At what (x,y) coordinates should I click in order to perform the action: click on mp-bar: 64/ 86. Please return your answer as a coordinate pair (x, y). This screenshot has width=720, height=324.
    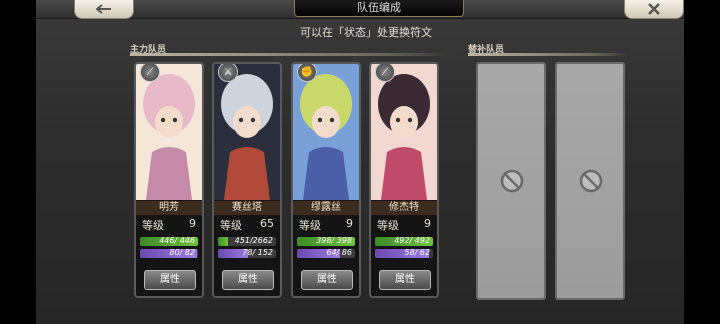
    Looking at the image, I should click on (326, 253).